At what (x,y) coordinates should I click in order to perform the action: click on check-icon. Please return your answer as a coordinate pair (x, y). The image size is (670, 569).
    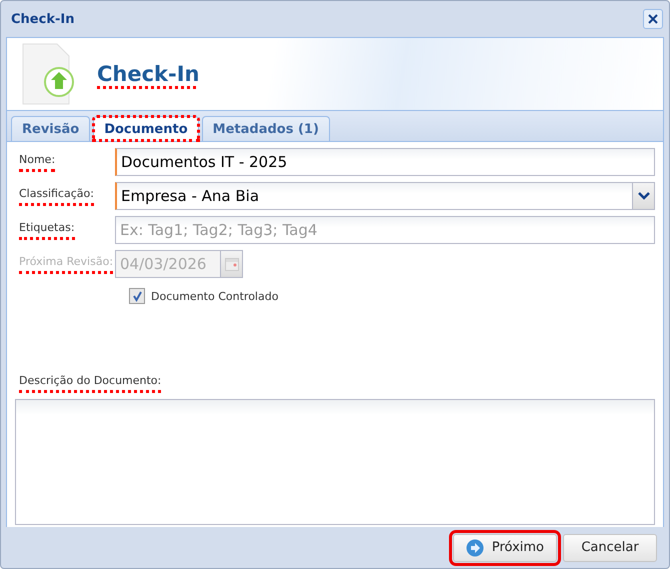
    Looking at the image, I should click on (137, 296).